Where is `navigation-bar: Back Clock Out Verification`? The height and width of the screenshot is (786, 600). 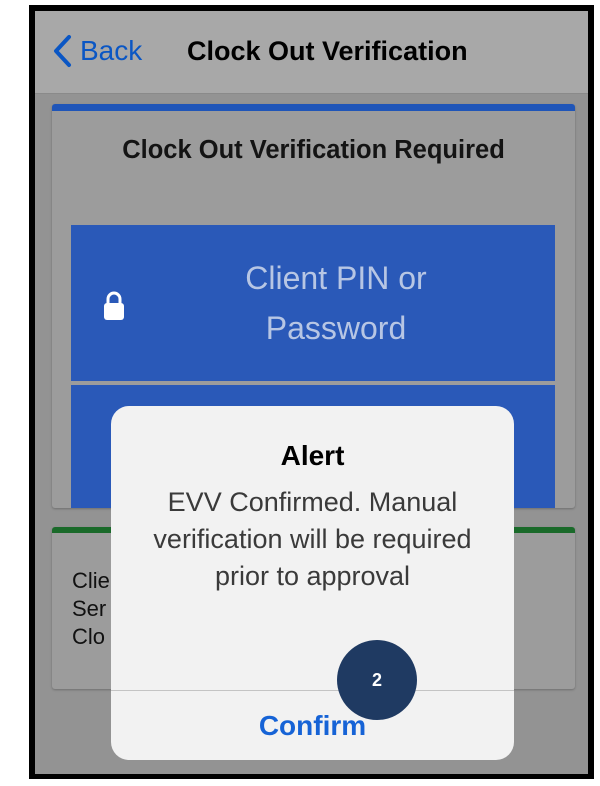 navigation-bar: Back Clock Out Verification is located at coordinates (311, 52).